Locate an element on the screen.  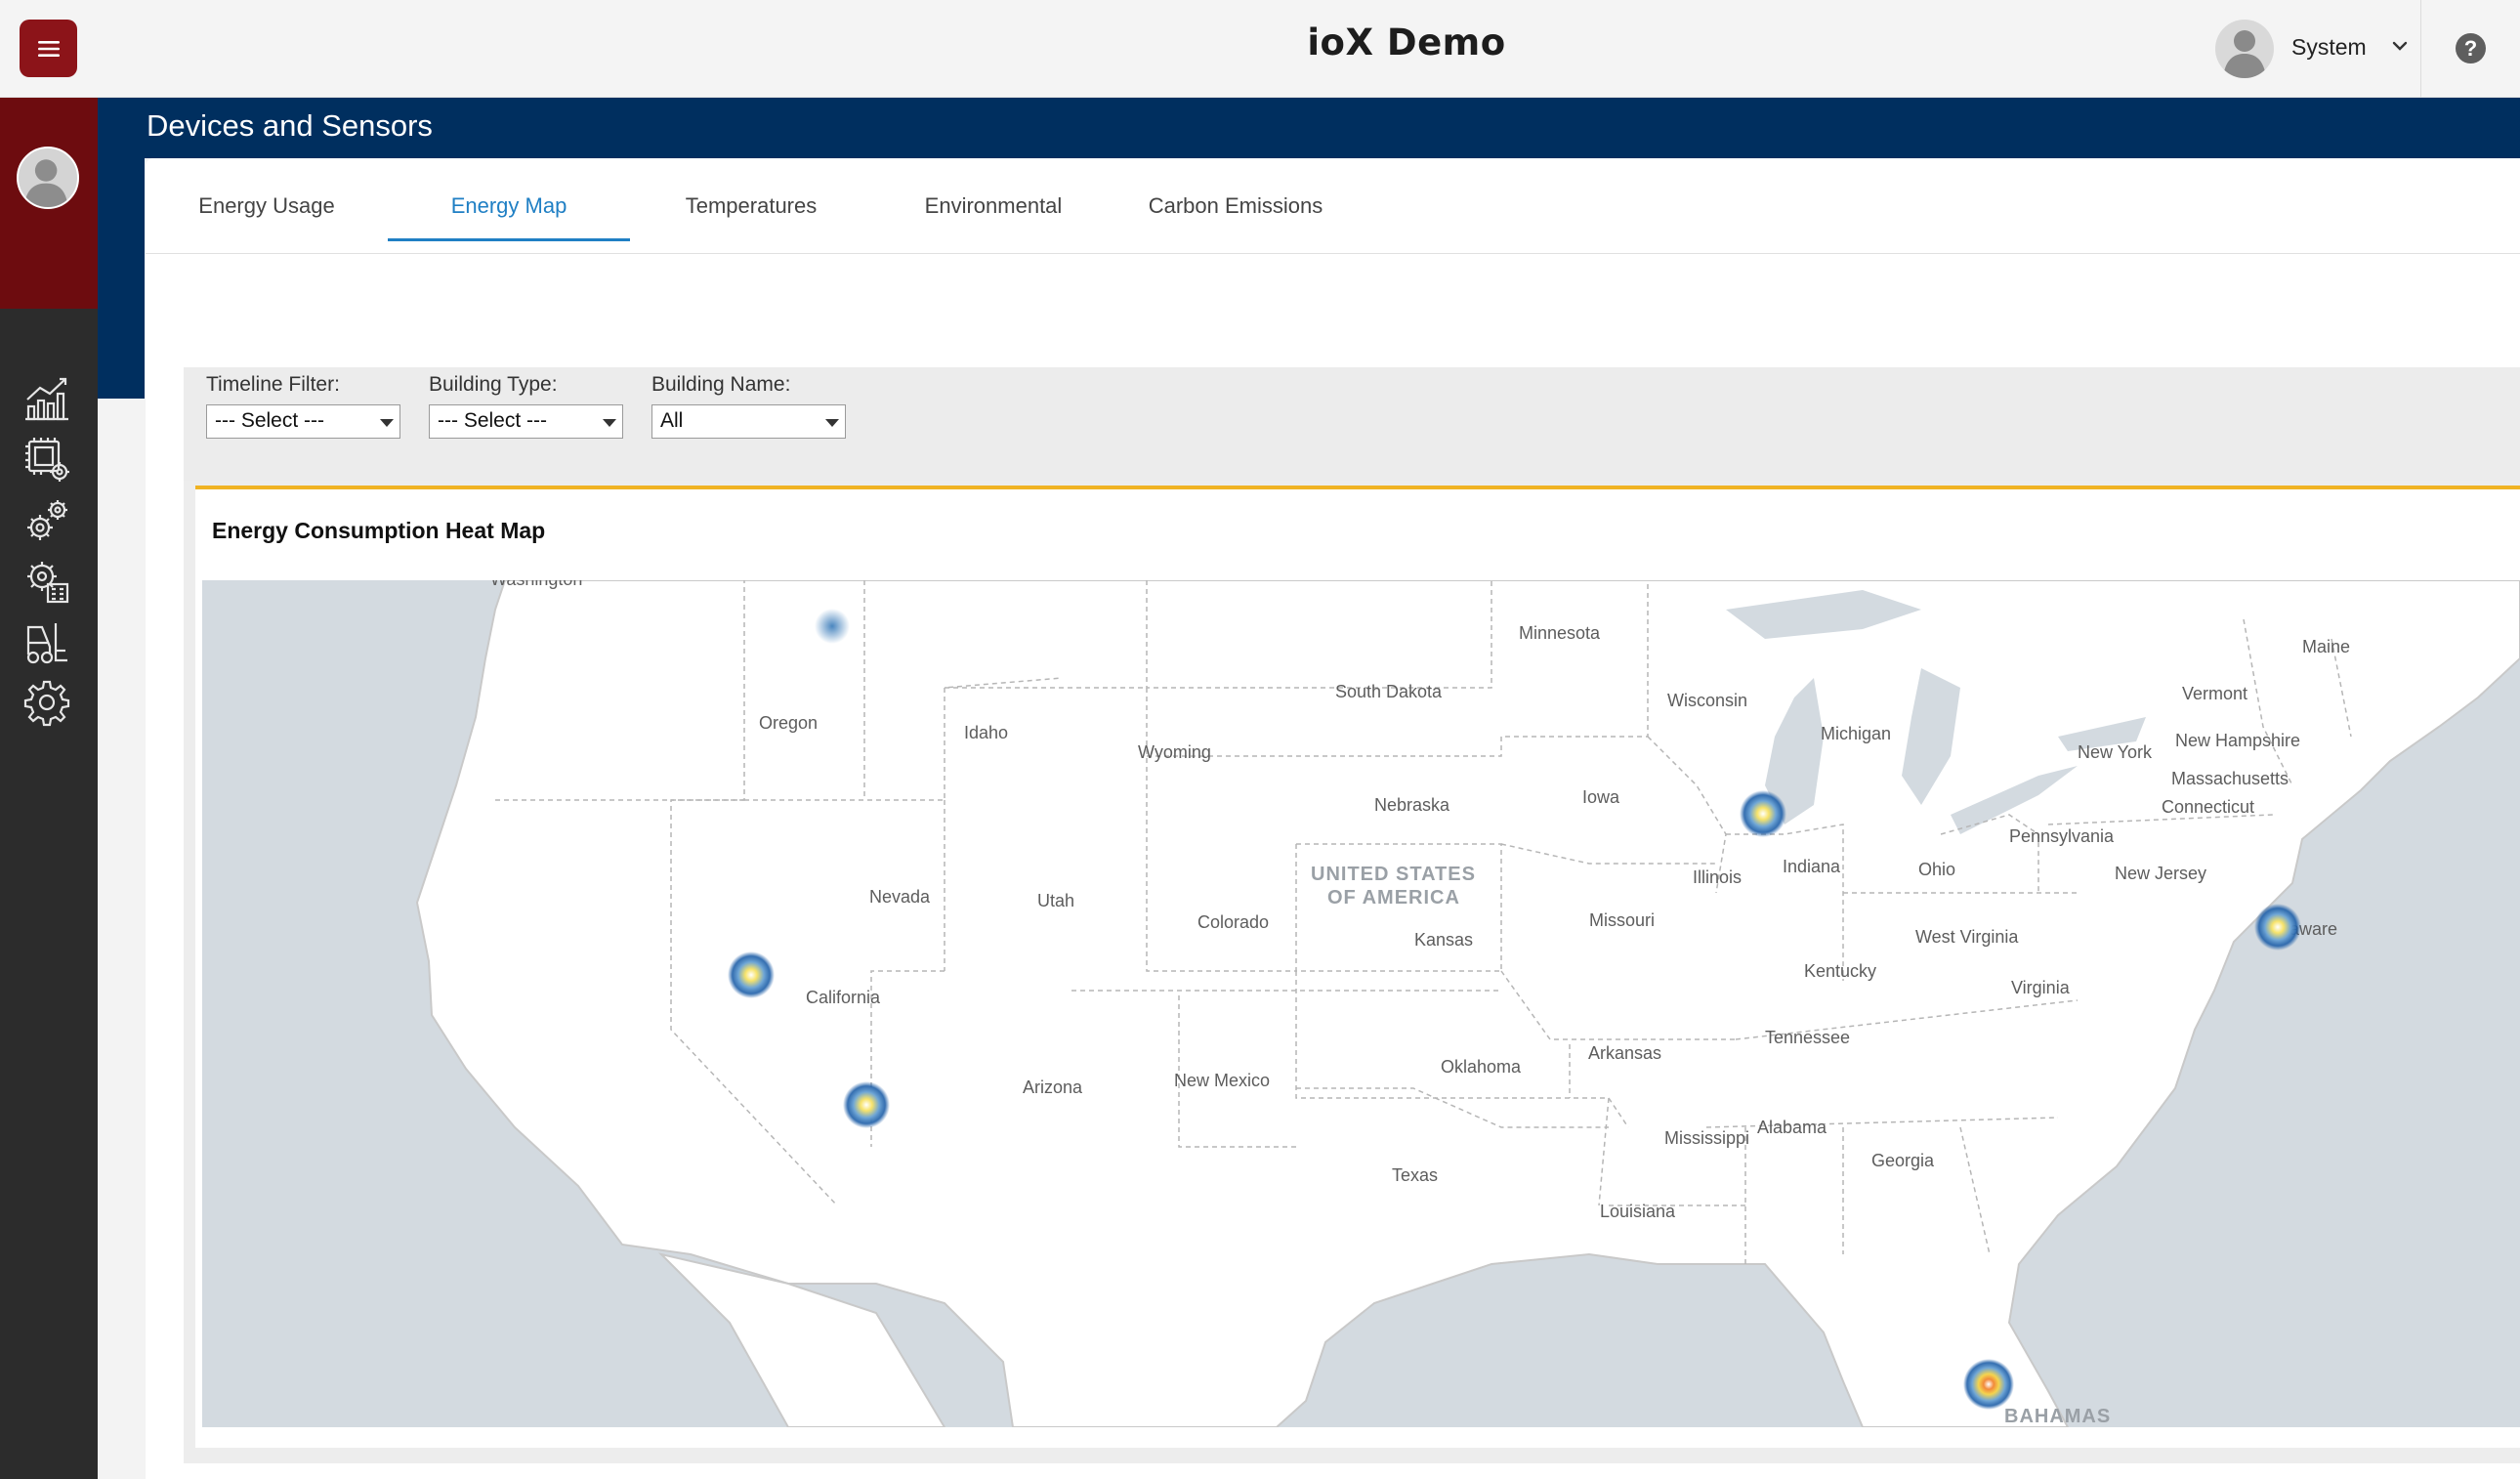
state-label: Vermont is located at coordinates (2214, 693).